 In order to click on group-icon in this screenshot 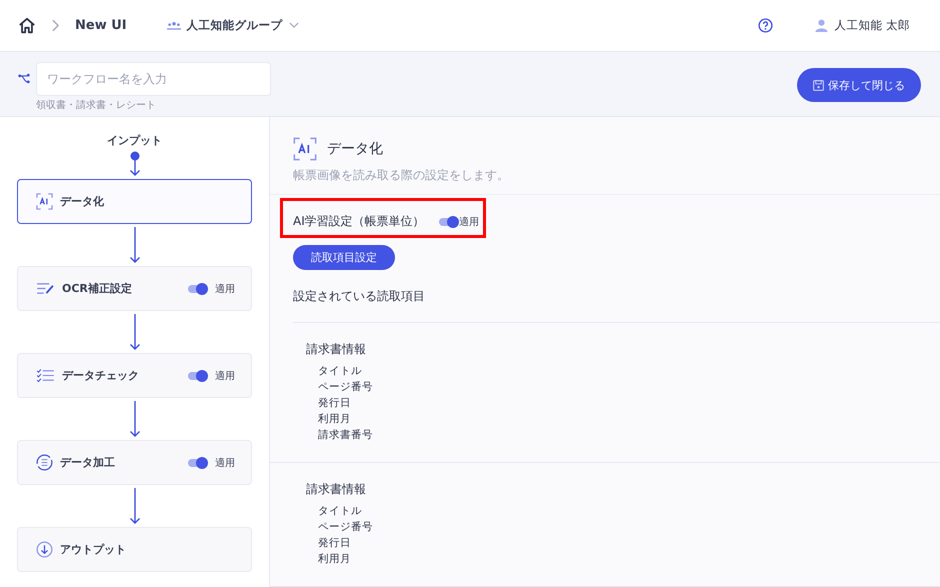, I will do `click(173, 25)`.